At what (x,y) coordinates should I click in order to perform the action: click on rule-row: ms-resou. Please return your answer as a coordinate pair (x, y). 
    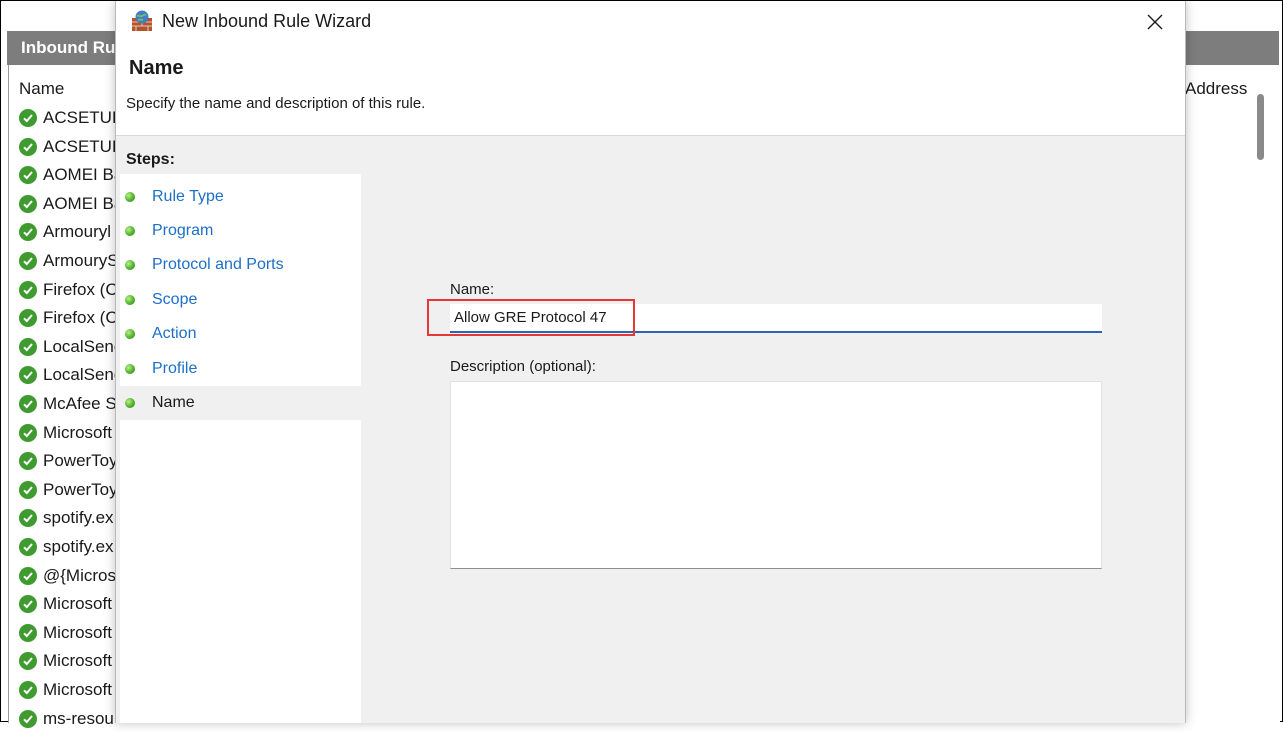
    Looking at the image, I should click on (66, 719).